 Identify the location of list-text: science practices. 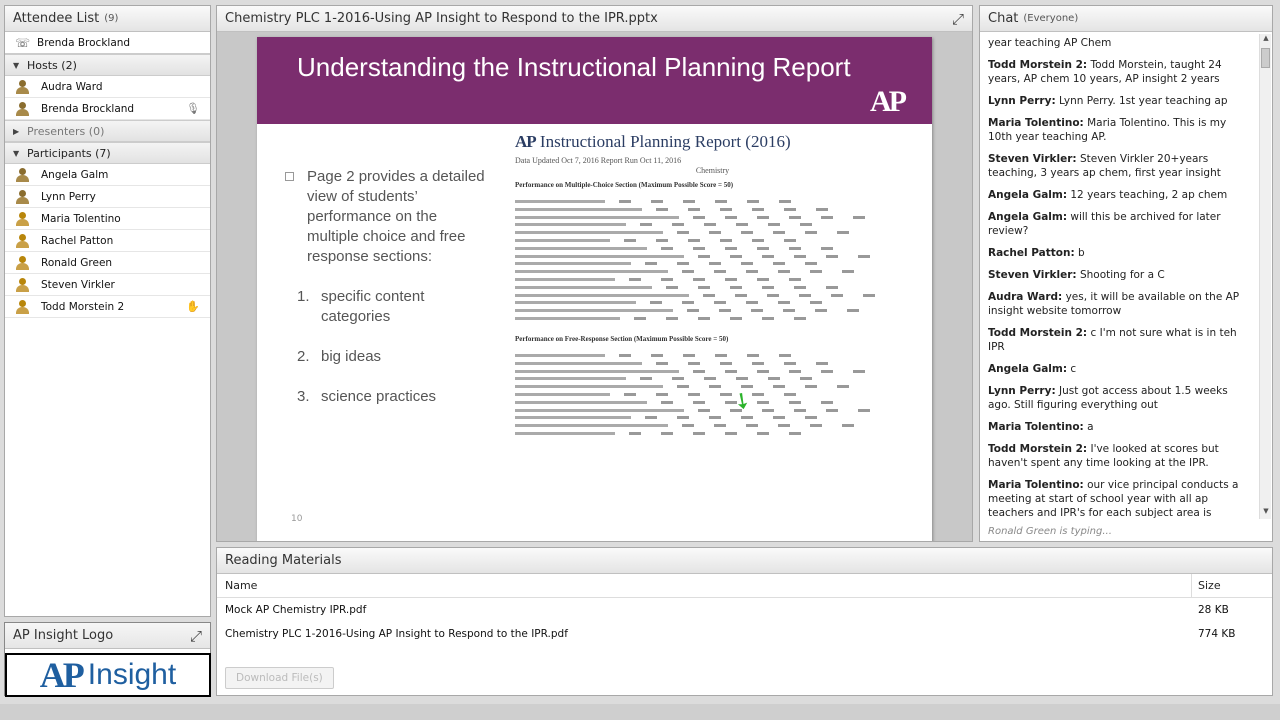
(379, 396).